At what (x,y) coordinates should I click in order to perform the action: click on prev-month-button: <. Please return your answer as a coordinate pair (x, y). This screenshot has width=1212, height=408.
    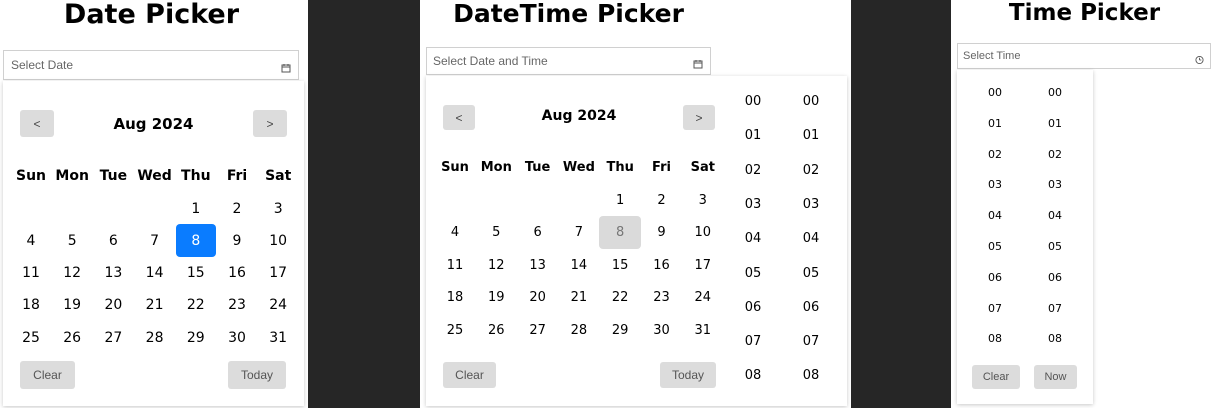
    Looking at the image, I should click on (459, 117).